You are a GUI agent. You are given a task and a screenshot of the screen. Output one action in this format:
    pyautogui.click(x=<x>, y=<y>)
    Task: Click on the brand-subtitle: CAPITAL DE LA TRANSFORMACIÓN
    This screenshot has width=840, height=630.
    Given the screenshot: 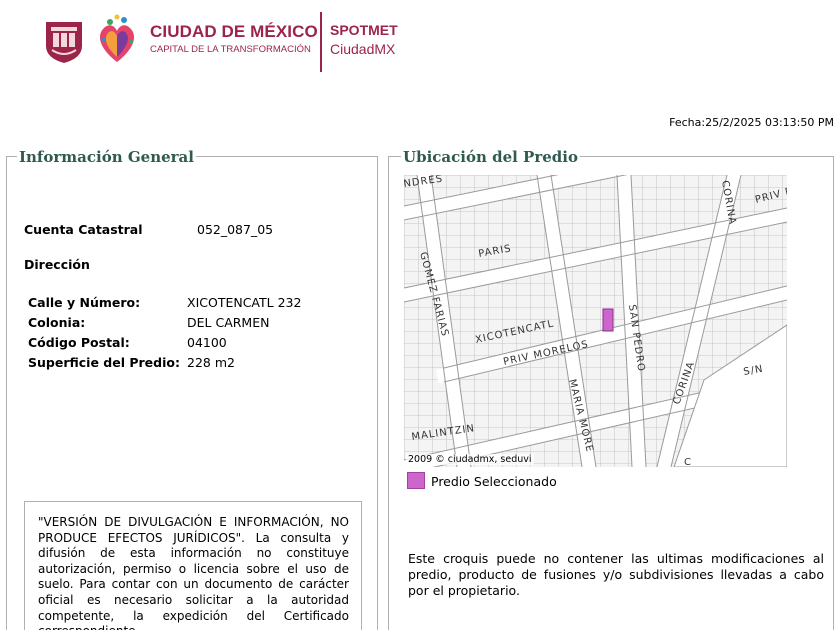 What is the action you would take?
    pyautogui.click(x=230, y=49)
    